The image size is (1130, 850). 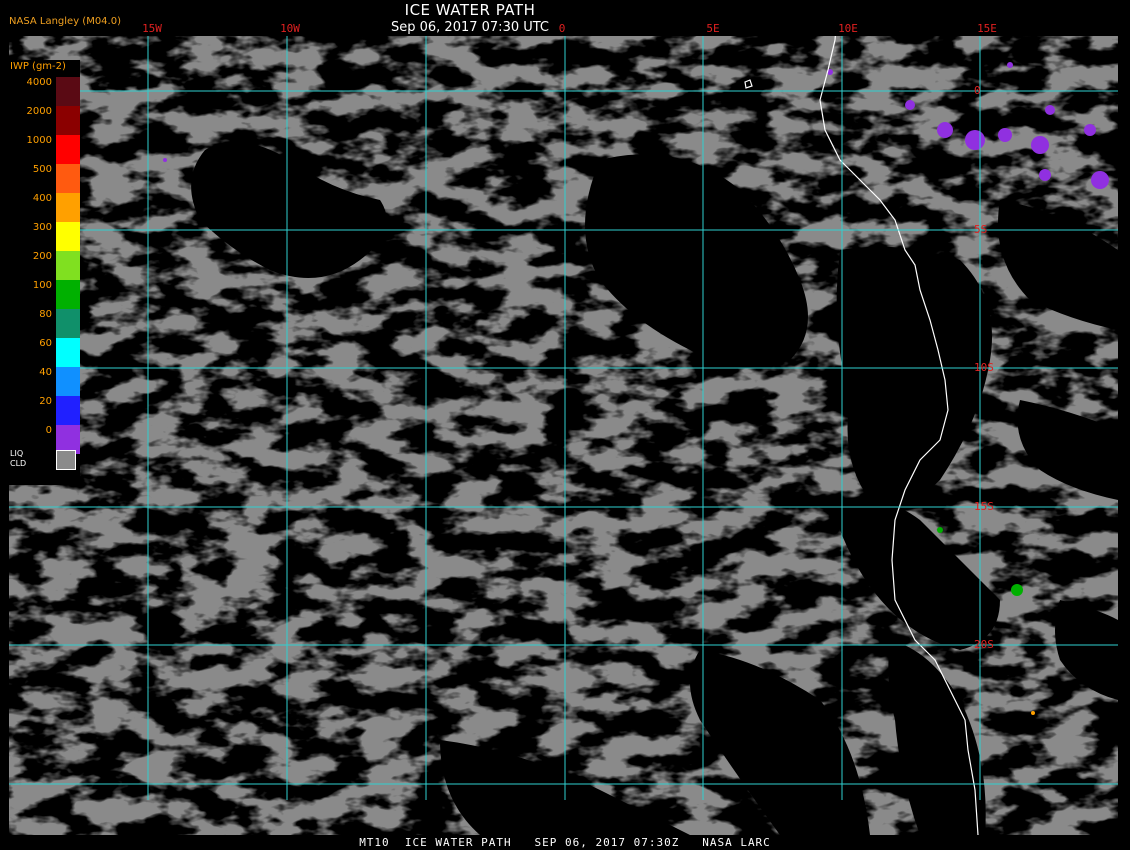 What do you see at coordinates (42, 169) in the screenshot?
I see `legend-value-label: 500` at bounding box center [42, 169].